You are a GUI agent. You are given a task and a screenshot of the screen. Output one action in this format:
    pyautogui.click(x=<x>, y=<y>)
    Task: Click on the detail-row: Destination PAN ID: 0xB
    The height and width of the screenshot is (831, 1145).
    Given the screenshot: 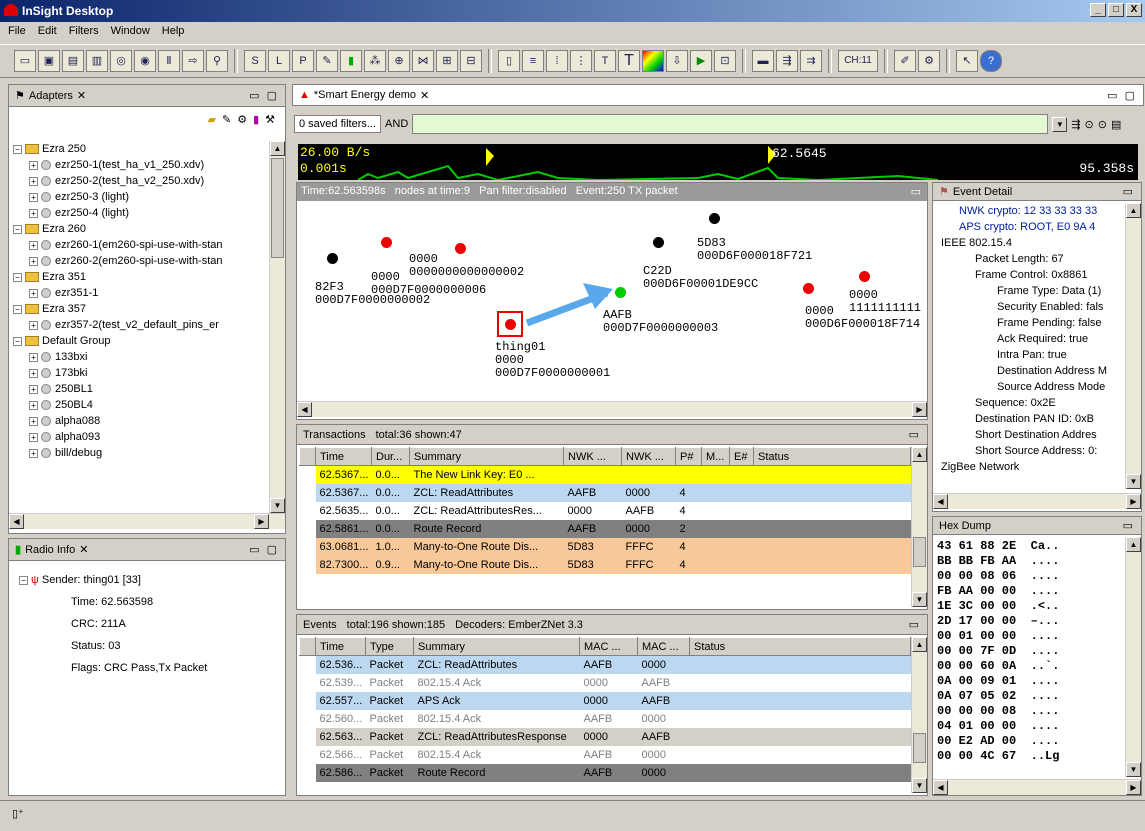 What is the action you would take?
    pyautogui.click(x=1030, y=419)
    